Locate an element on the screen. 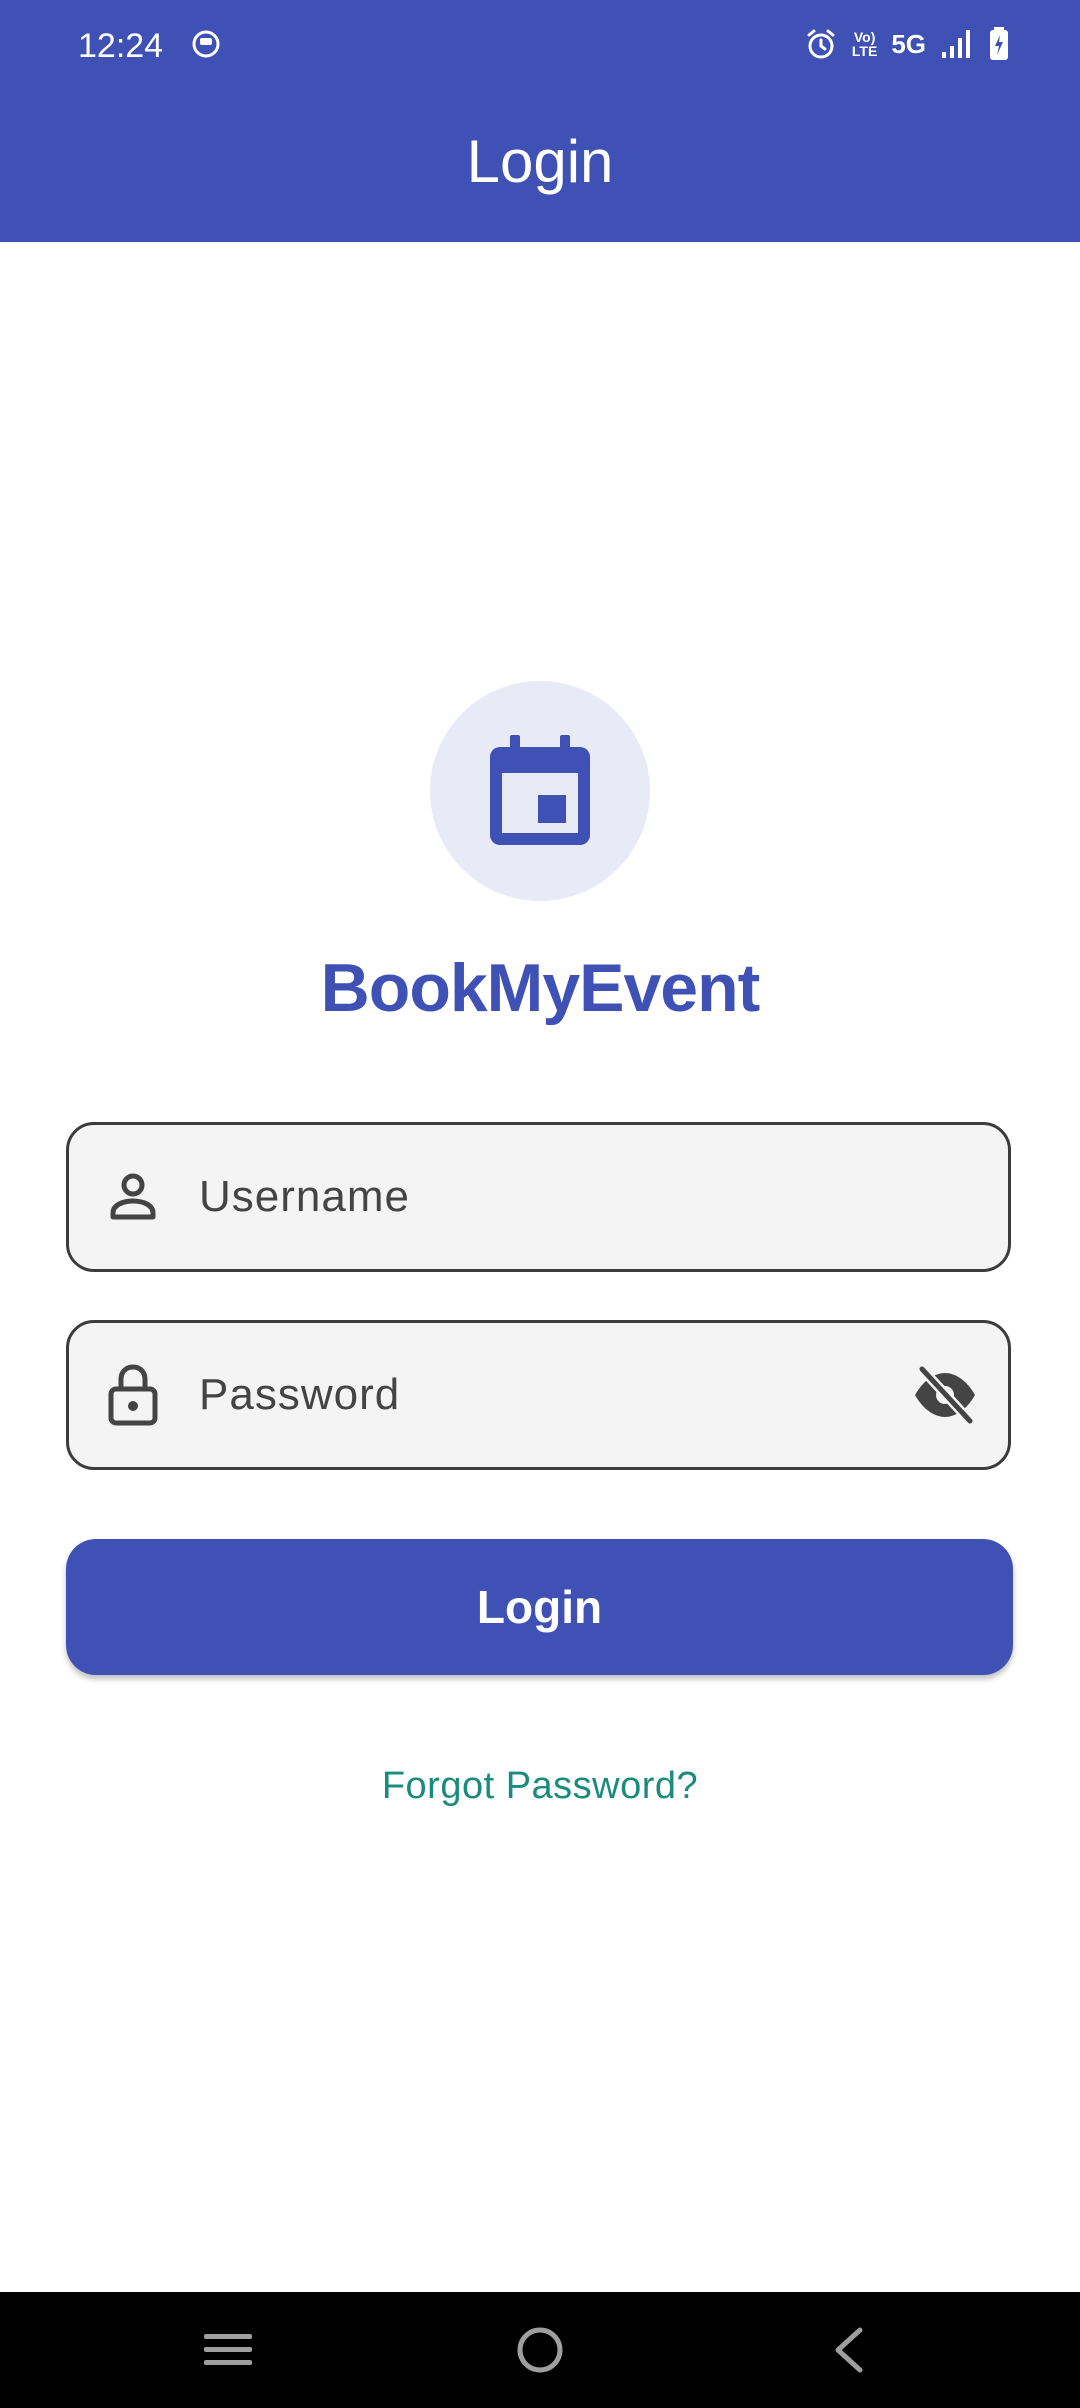 The height and width of the screenshot is (2408, 1080). recent-apps-icon is located at coordinates (228, 2350).